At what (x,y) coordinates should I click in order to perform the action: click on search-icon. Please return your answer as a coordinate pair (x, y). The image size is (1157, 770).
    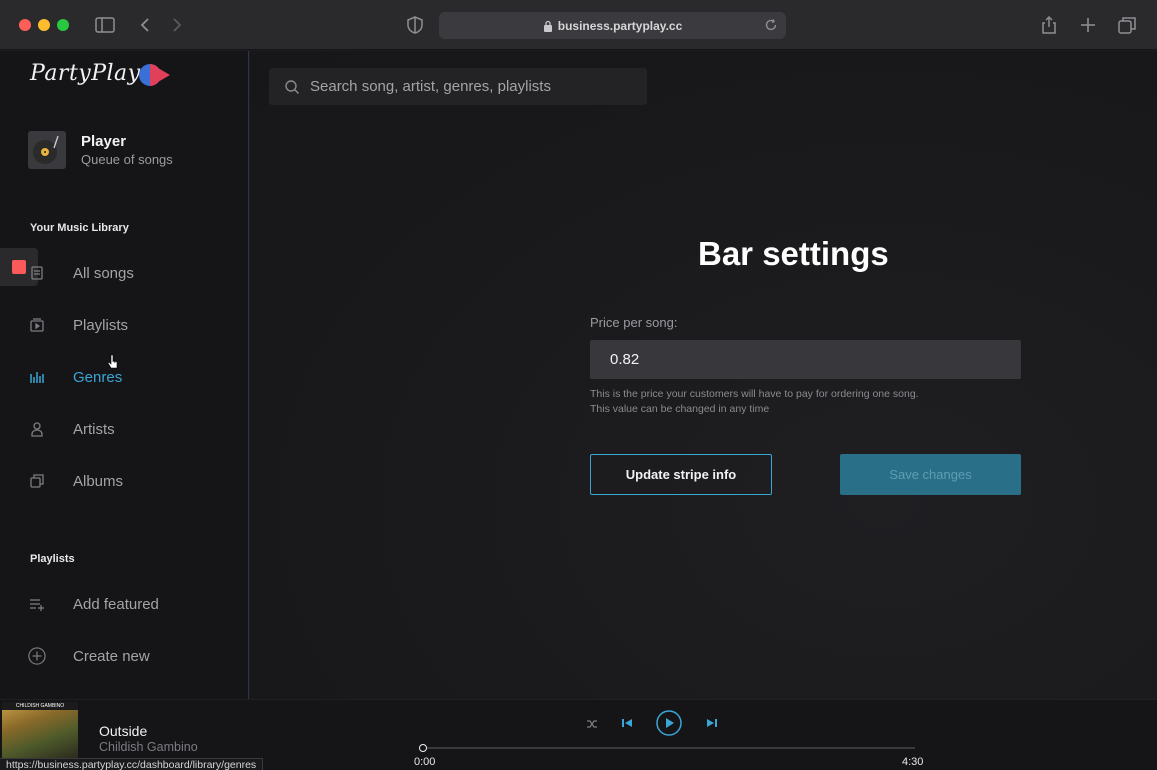
    Looking at the image, I should click on (292, 86).